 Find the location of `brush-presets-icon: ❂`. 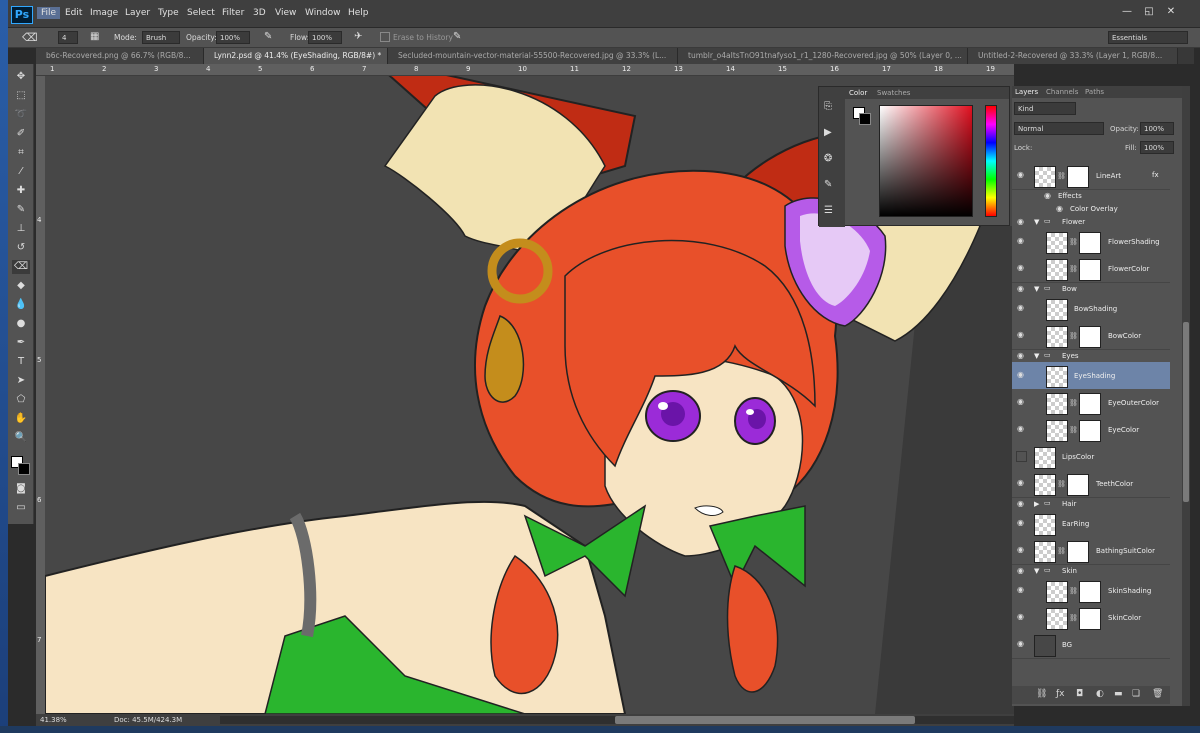

brush-presets-icon: ❂ is located at coordinates (828, 158).